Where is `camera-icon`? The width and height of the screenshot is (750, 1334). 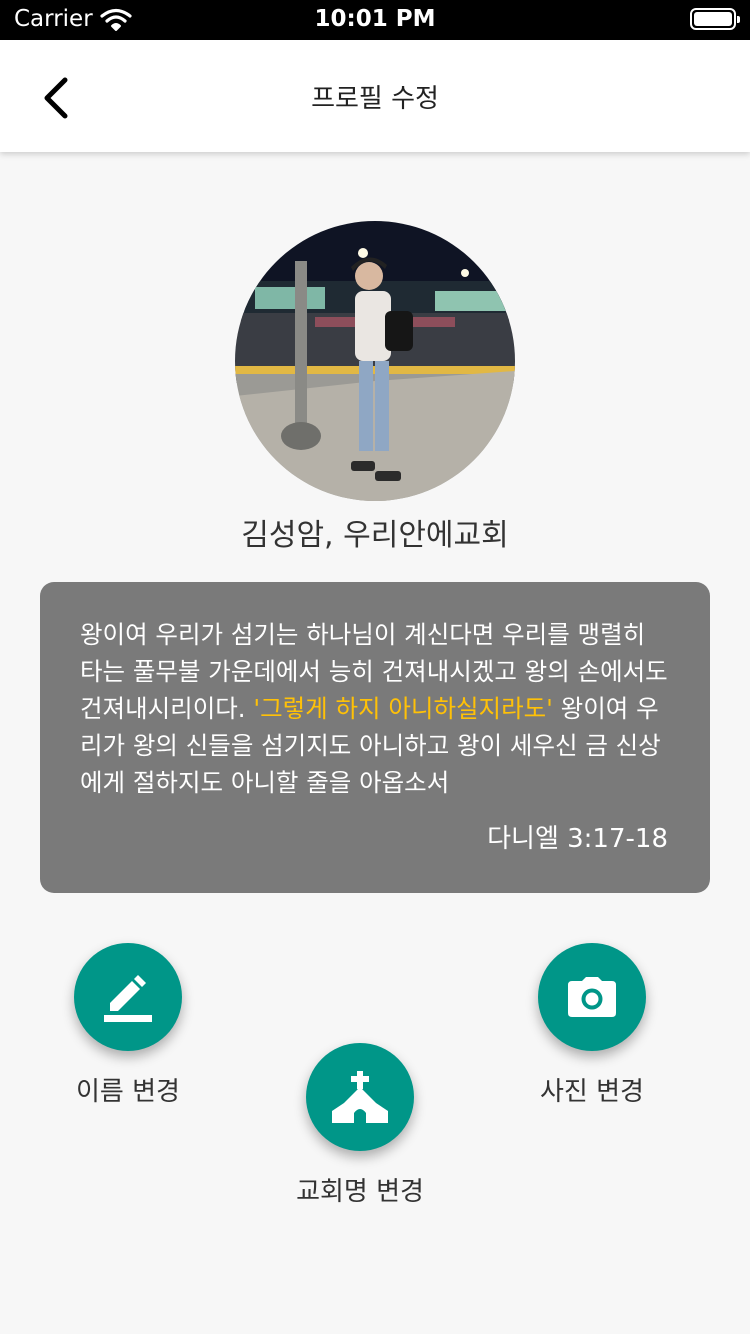
camera-icon is located at coordinates (592, 997).